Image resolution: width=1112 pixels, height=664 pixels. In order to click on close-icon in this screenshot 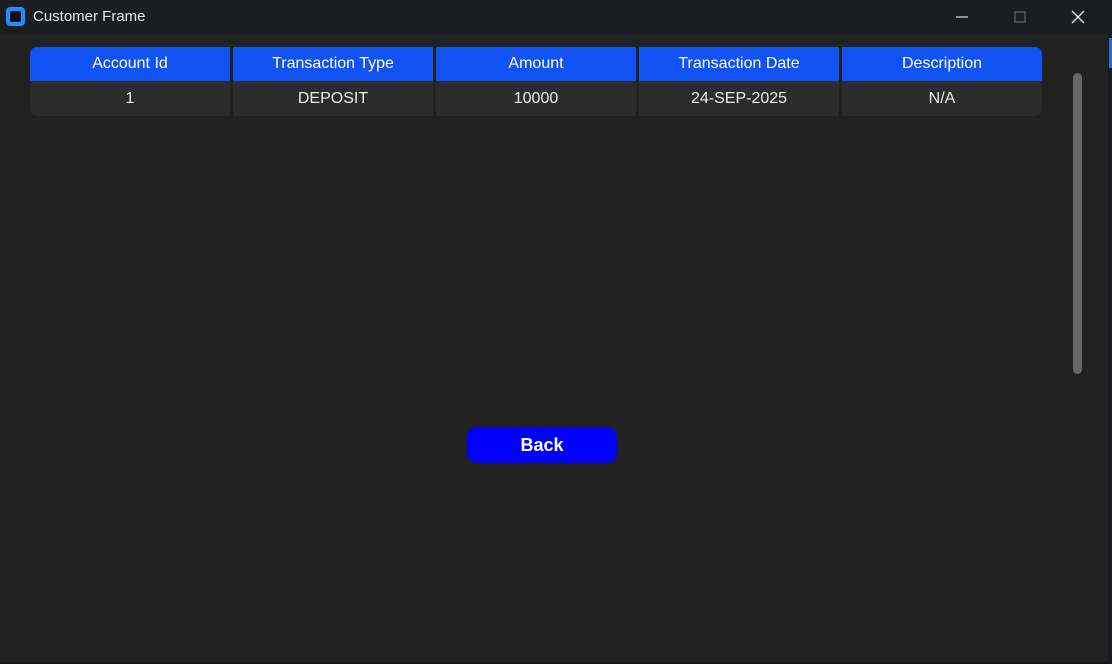, I will do `click(1078, 17)`.